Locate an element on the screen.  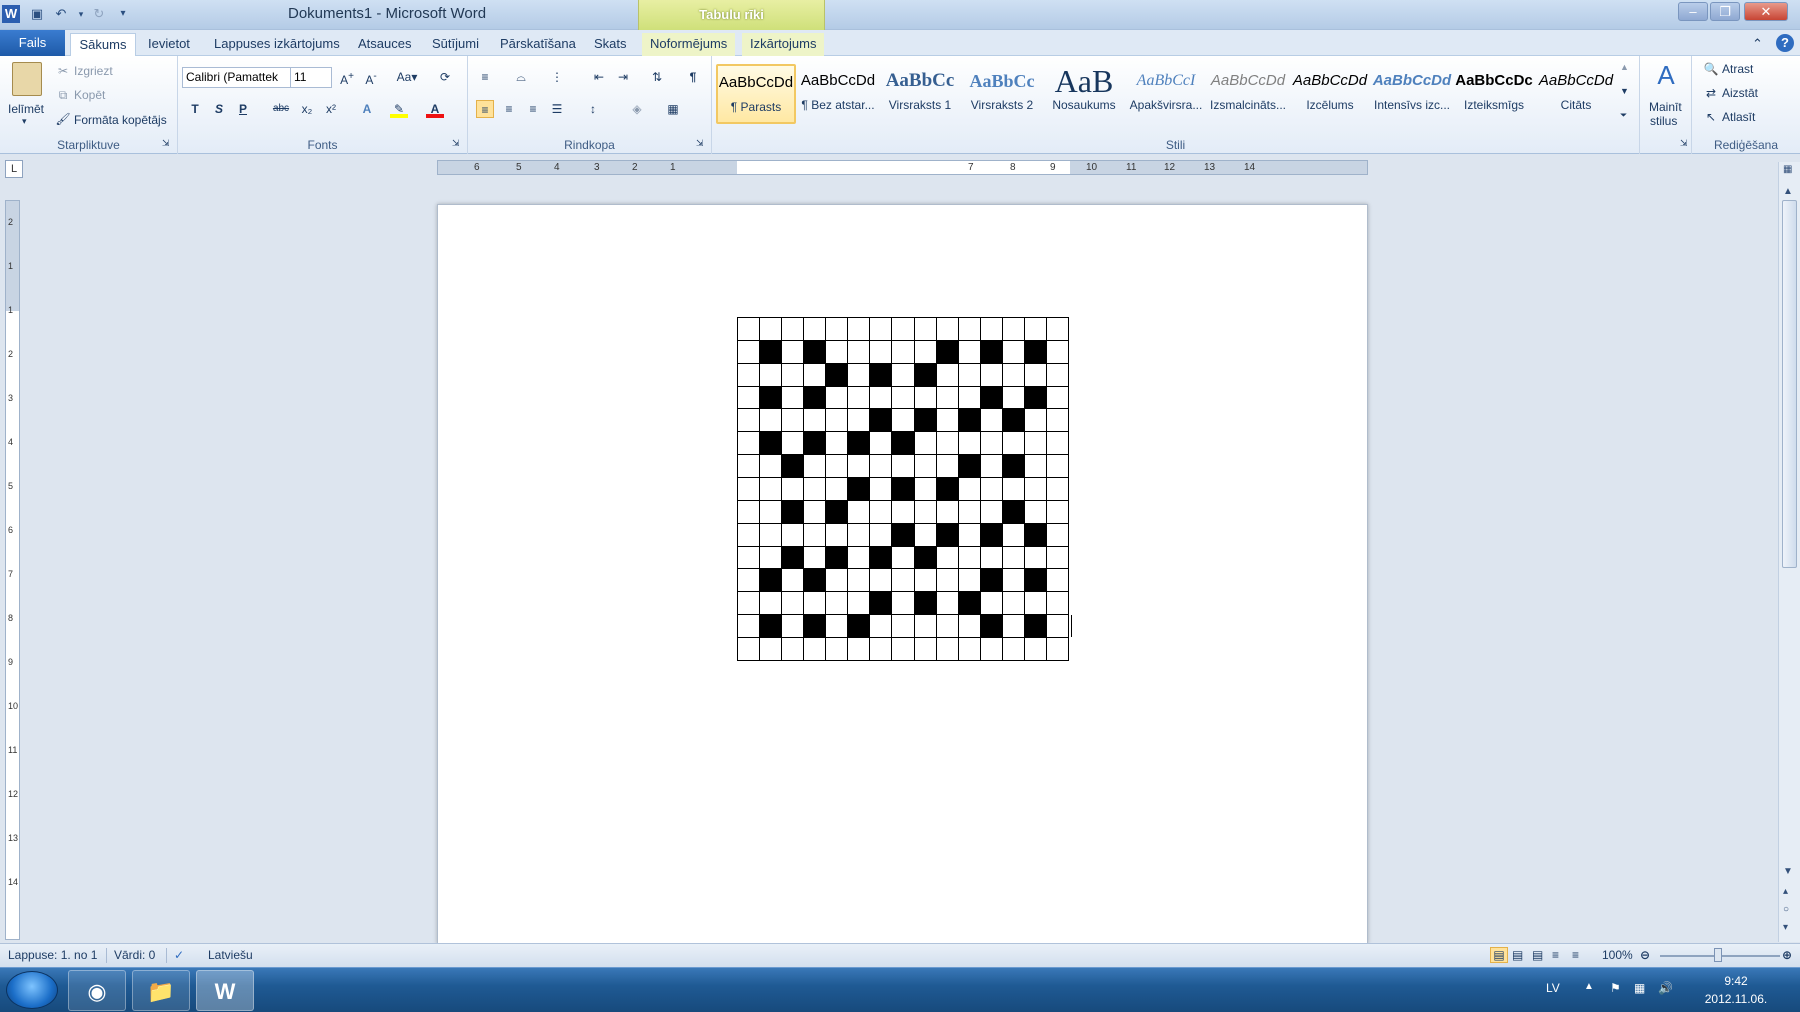
grow-font-icon: A+ is located at coordinates (347, 77).